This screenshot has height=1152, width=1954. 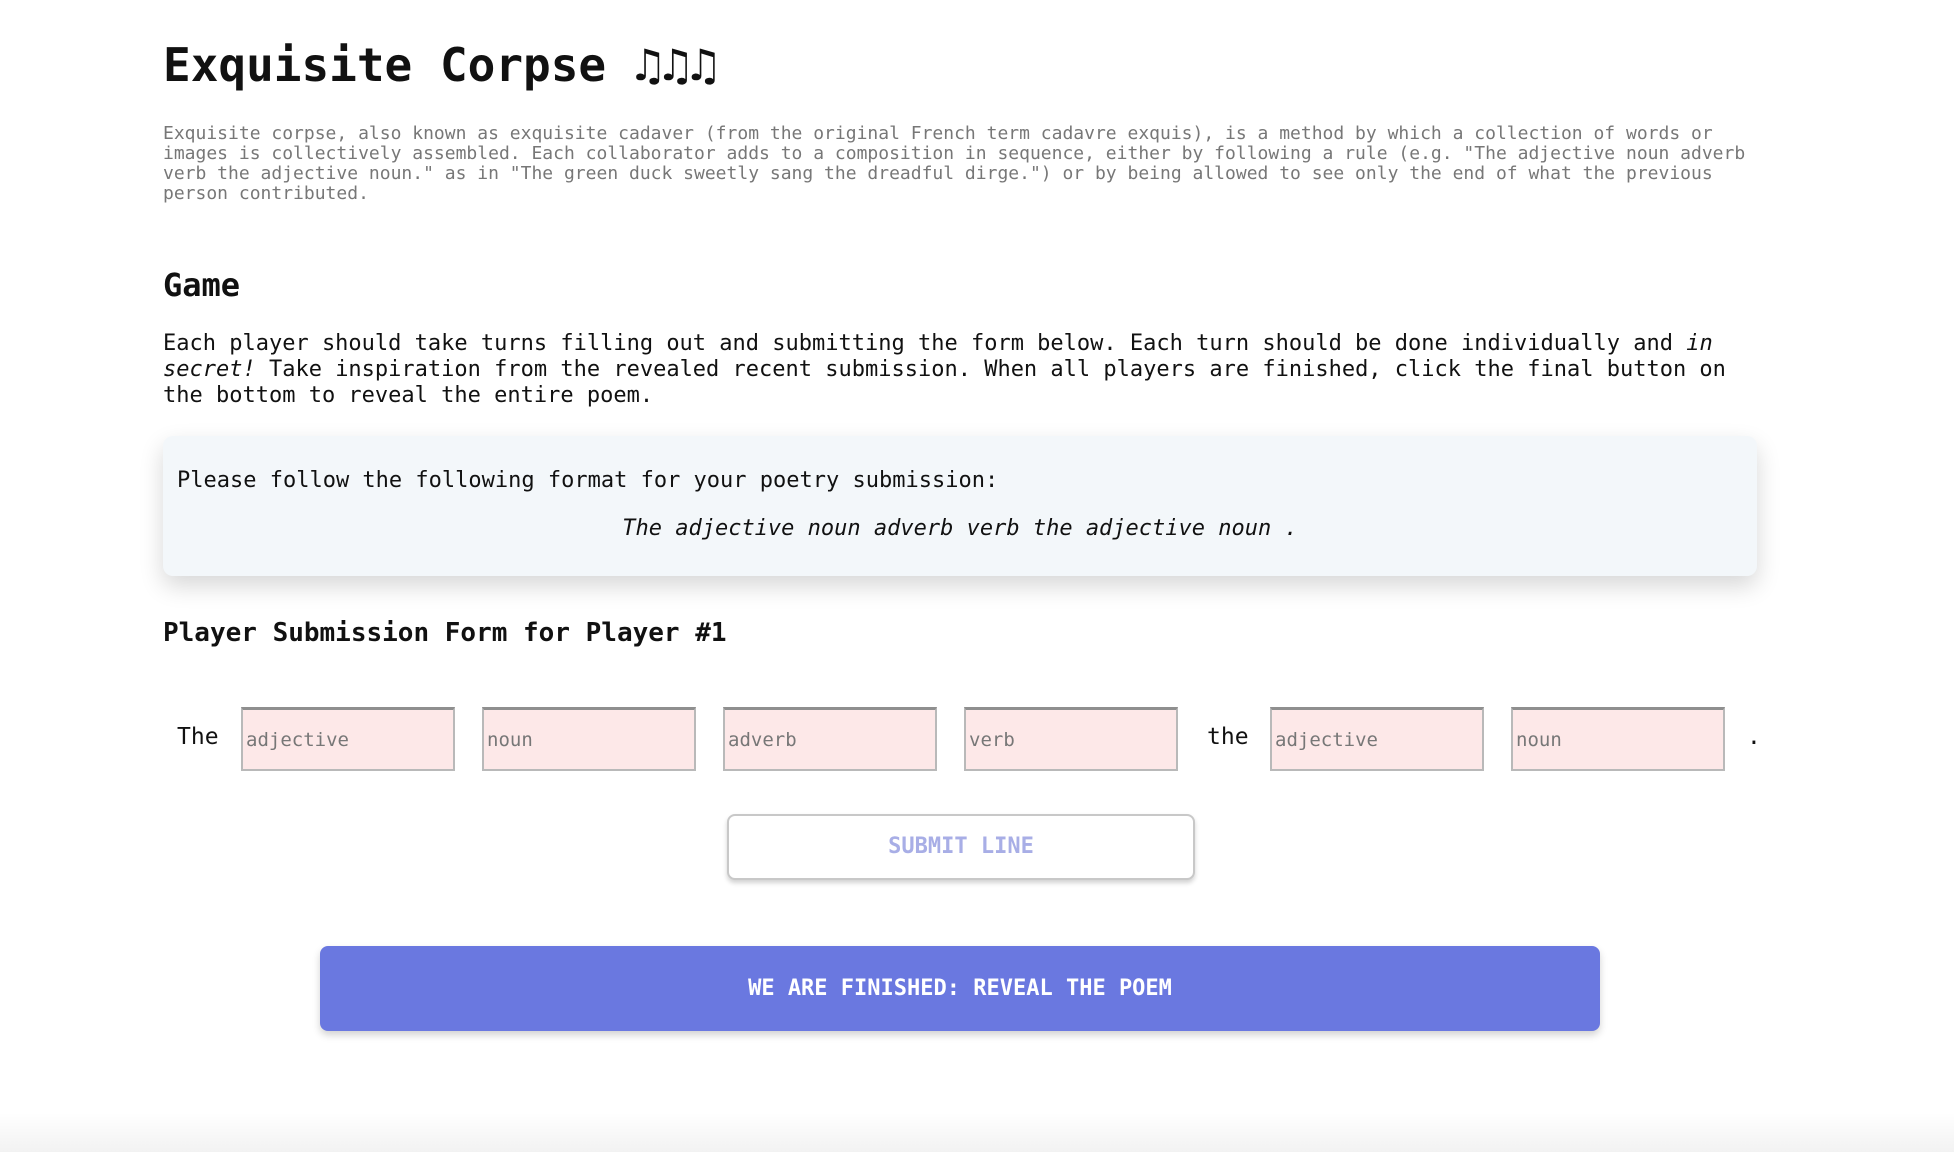 What do you see at coordinates (440, 65) in the screenshot?
I see `page-title: Exquisite Corpse ♫♫♫` at bounding box center [440, 65].